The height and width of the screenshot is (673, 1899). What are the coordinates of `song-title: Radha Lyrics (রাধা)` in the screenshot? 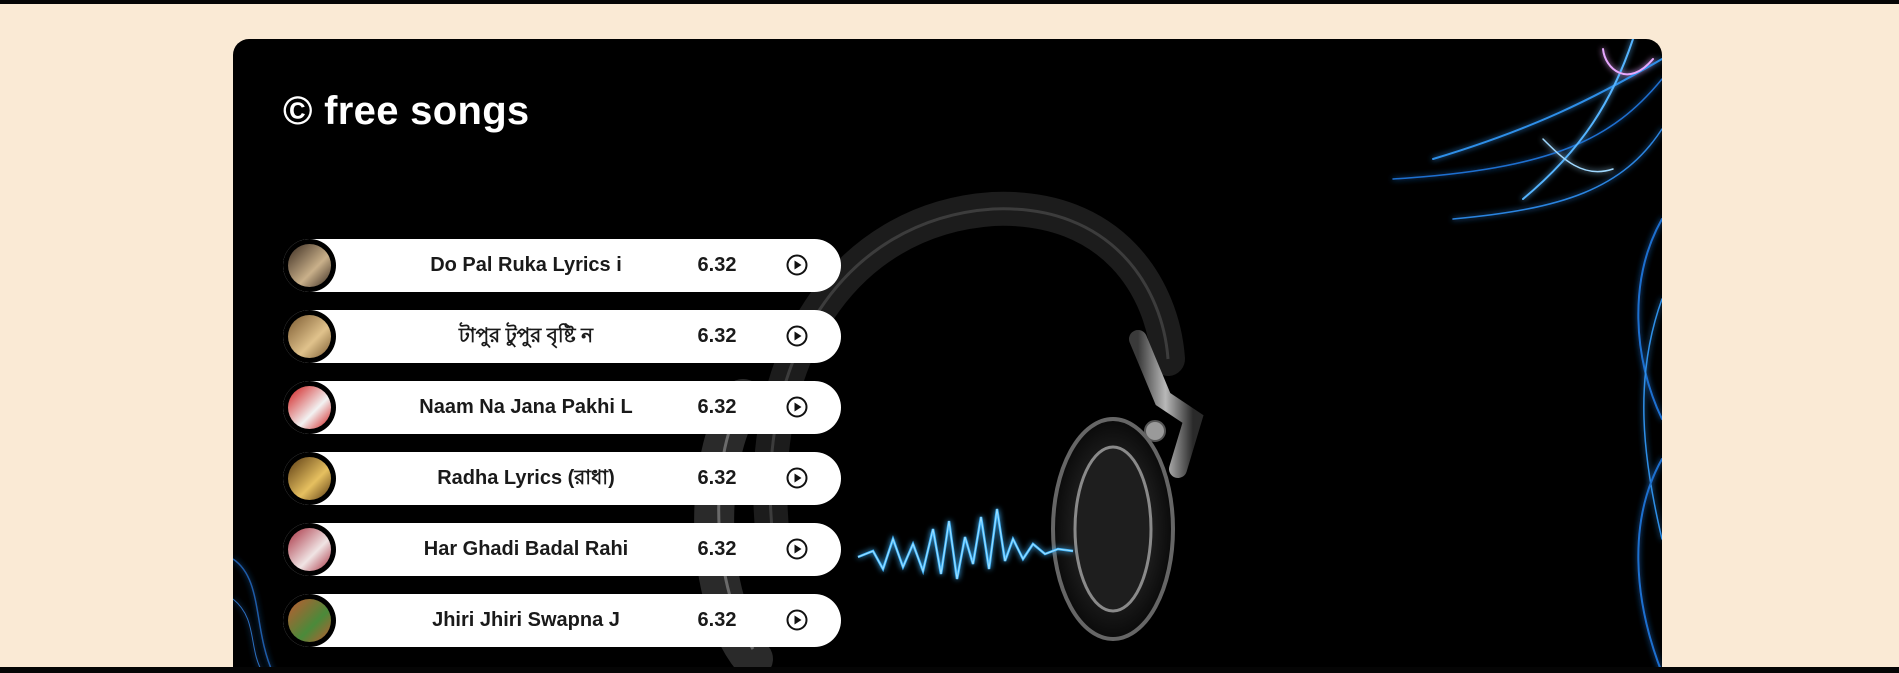 It's located at (526, 478).